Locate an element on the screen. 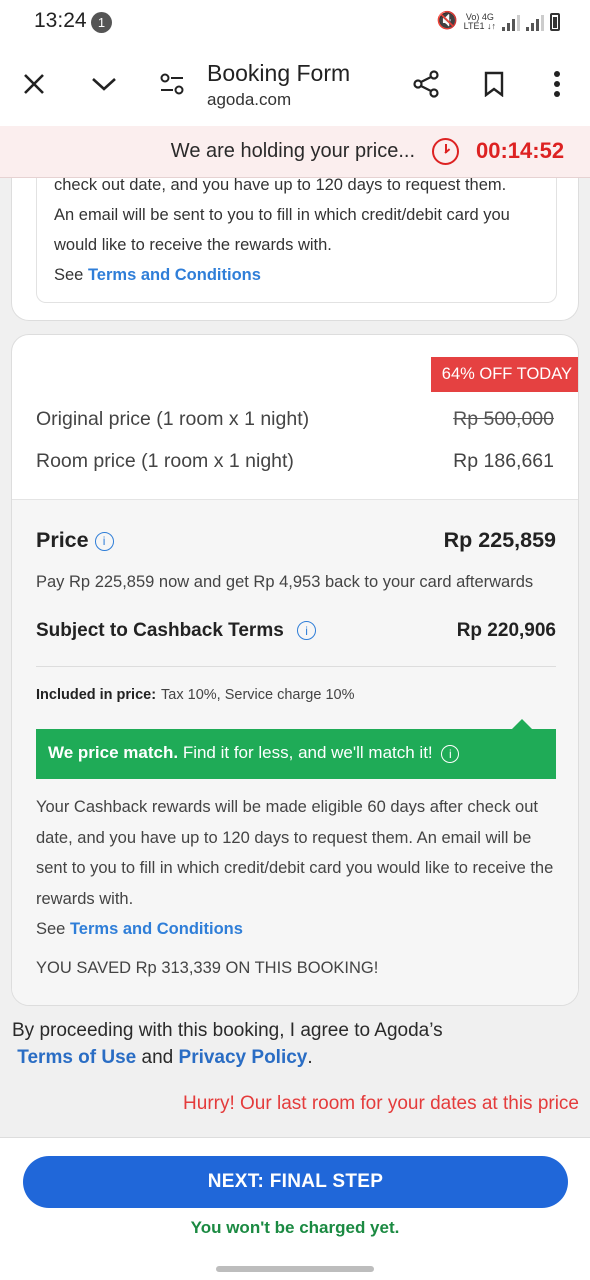 The height and width of the screenshot is (1280, 590). price-match-info-icon: i is located at coordinates (450, 753).